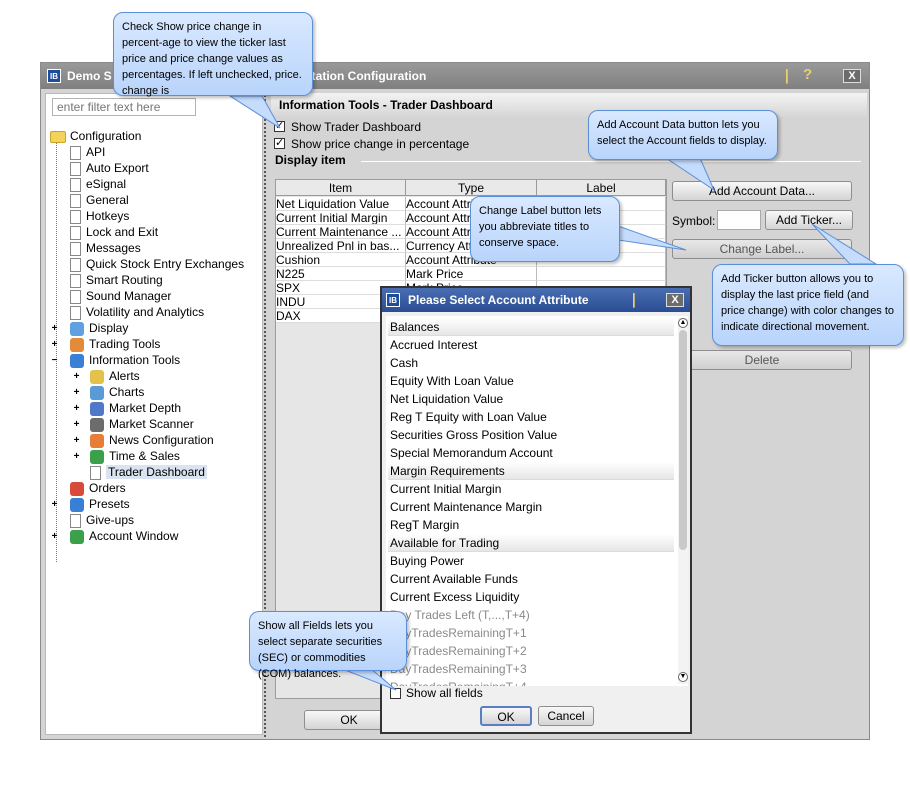 Image resolution: width=910 pixels, height=800 pixels. What do you see at coordinates (844, 244) in the screenshot?
I see `pointer-ticker` at bounding box center [844, 244].